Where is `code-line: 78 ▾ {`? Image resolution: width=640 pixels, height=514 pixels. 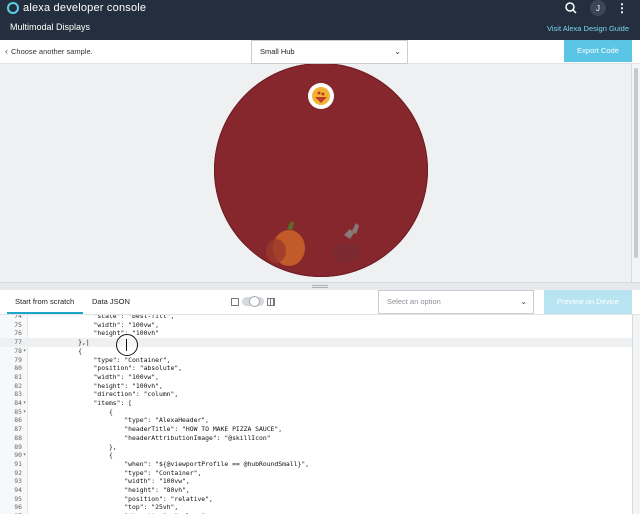 code-line: 78 ▾ { is located at coordinates (316, 351).